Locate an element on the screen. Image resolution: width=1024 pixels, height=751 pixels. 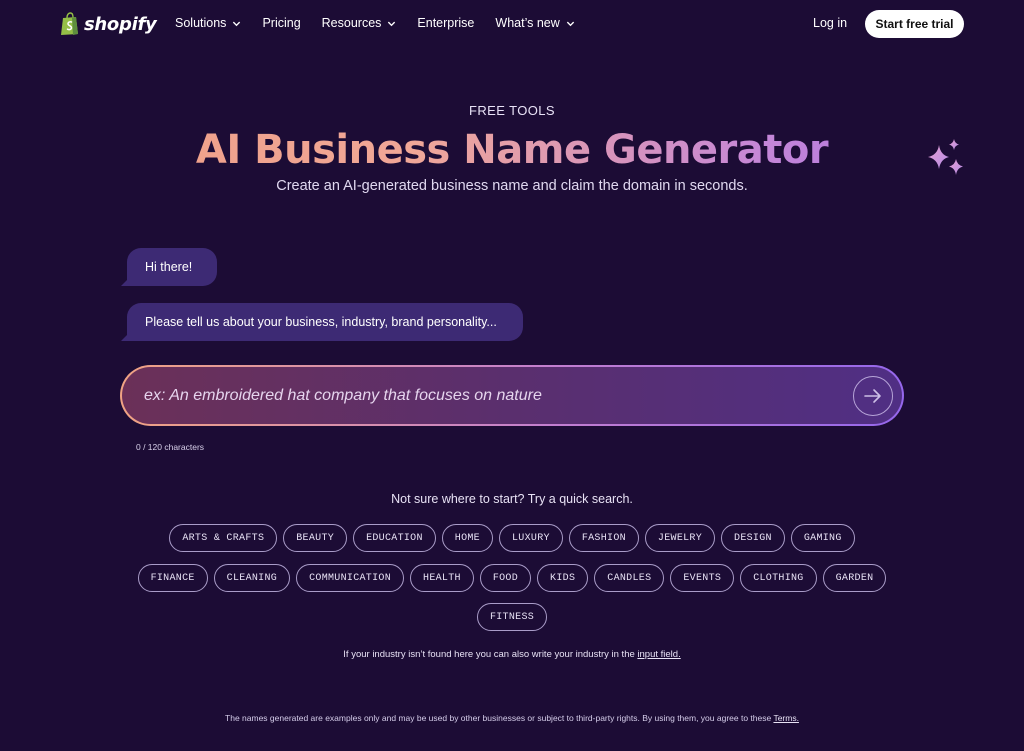
chip-row-3: FITNESS is located at coordinates (512, 617).